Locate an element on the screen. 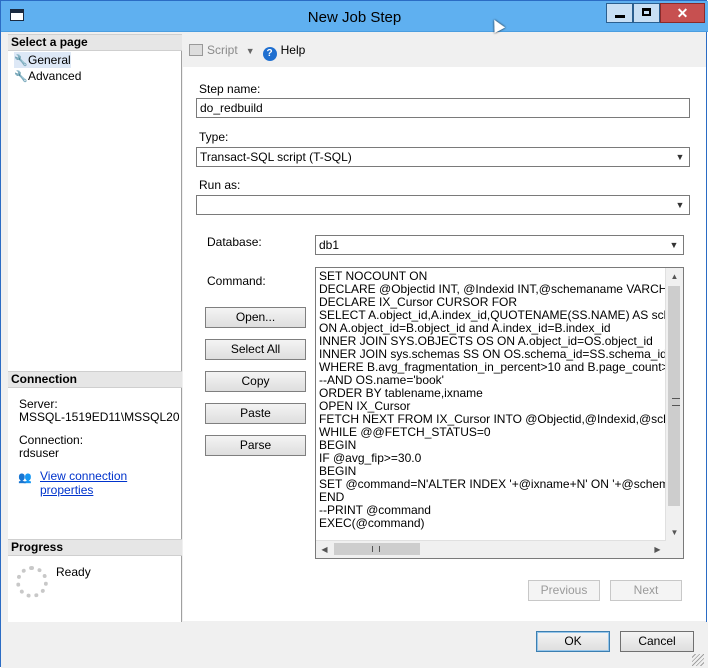 This screenshot has width=709, height=669. close-icon: ✕ is located at coordinates (682, 13).